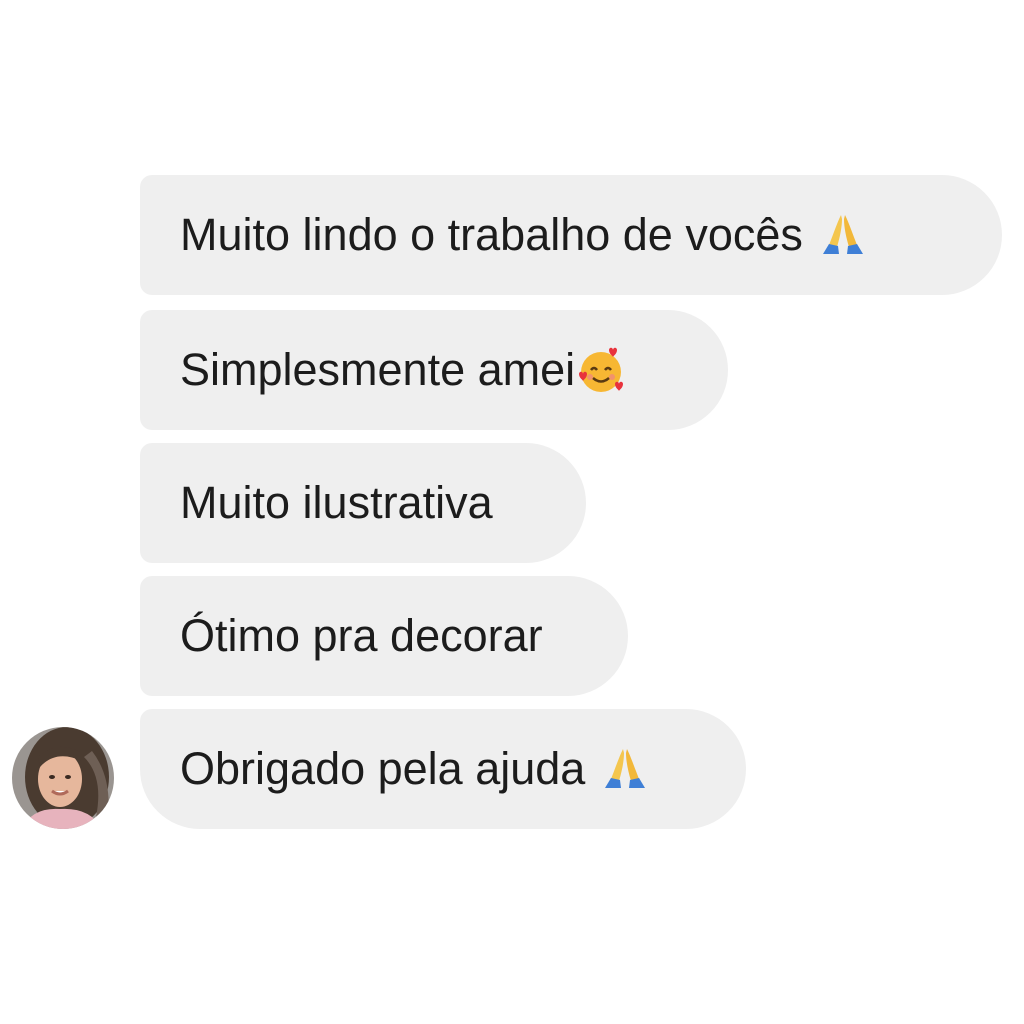 The width and height of the screenshot is (1024, 1024). Describe the element at coordinates (601, 369) in the screenshot. I see `smiling-face-with-hearts-icon` at that location.